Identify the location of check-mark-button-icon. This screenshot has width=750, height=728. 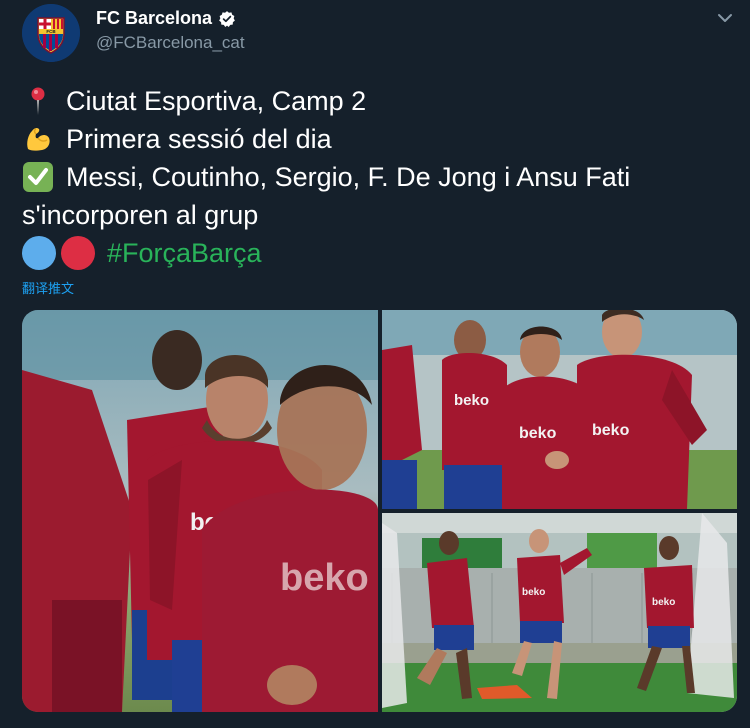
(38, 177).